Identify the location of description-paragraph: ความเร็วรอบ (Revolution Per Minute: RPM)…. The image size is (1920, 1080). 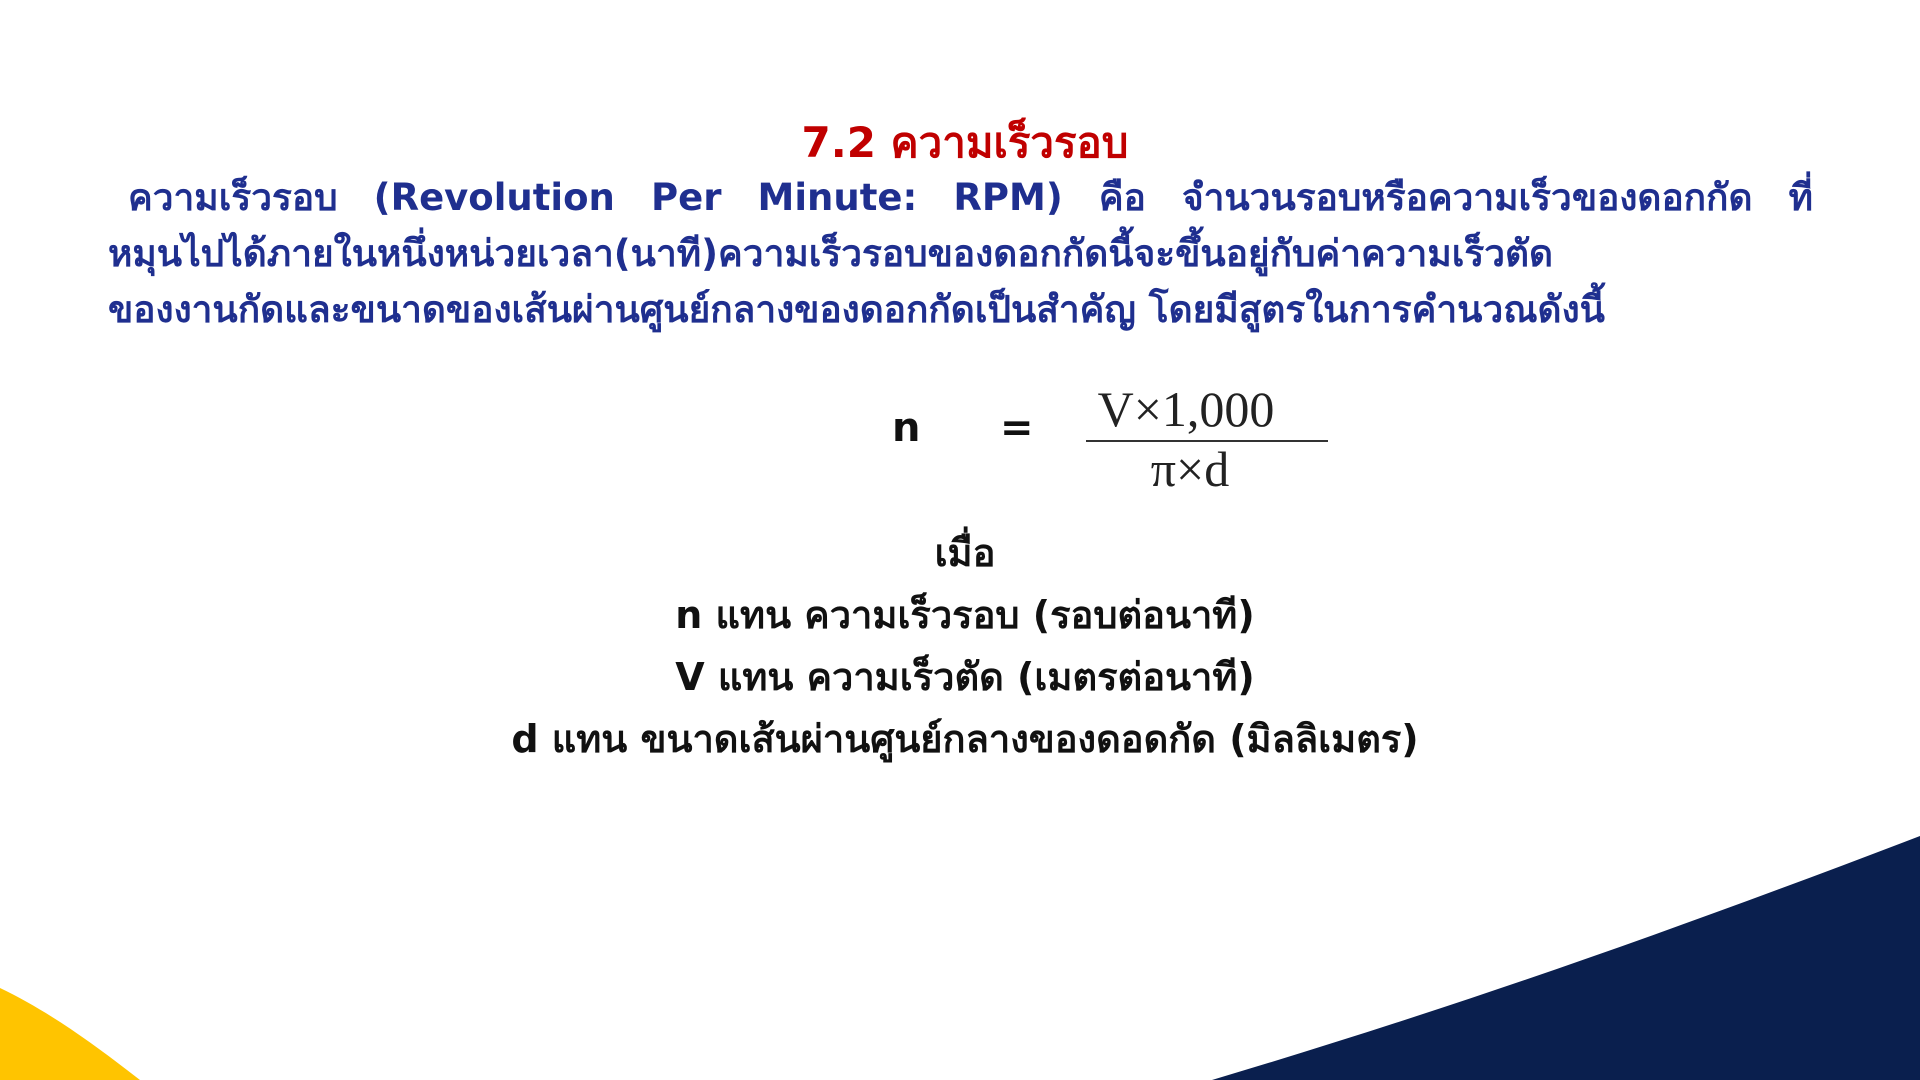
(960, 254).